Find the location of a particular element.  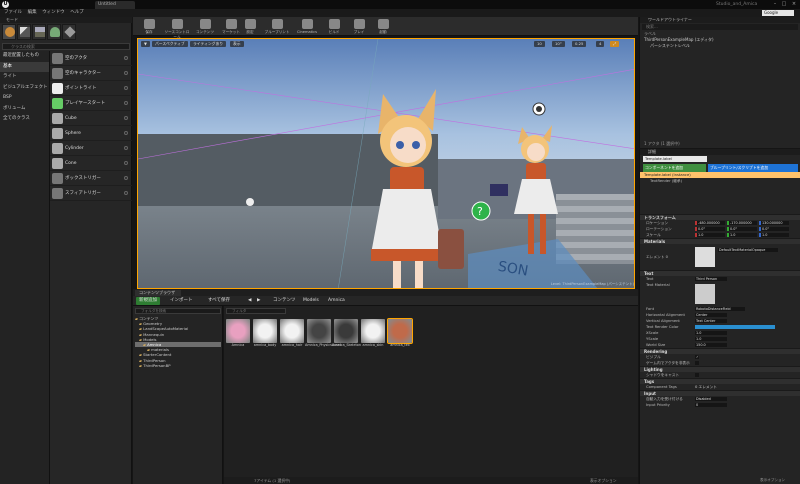

add-blueprint-button: ブループリント/スクリプトを追加 is located at coordinates (753, 168).